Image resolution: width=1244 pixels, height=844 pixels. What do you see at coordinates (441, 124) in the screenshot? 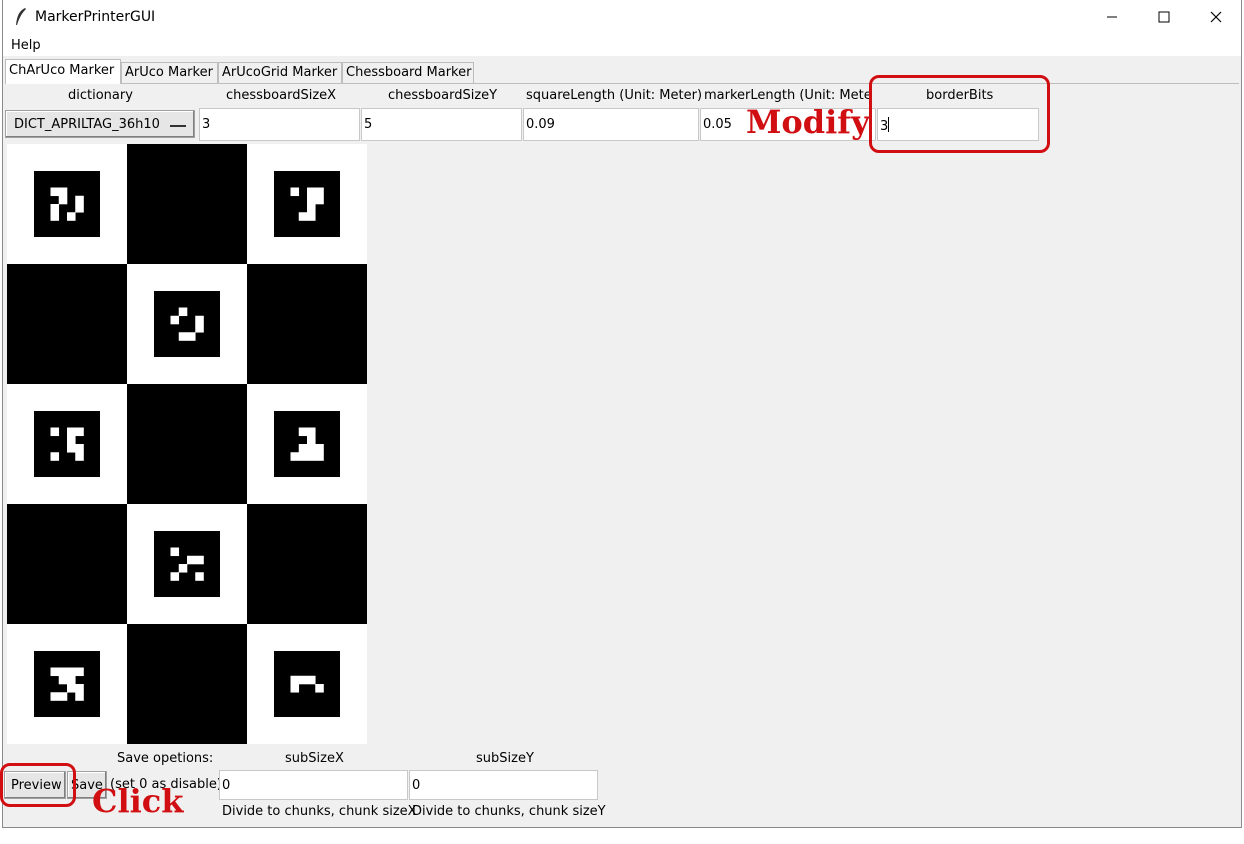
I see `chessboard-size-y-input: 5` at bounding box center [441, 124].